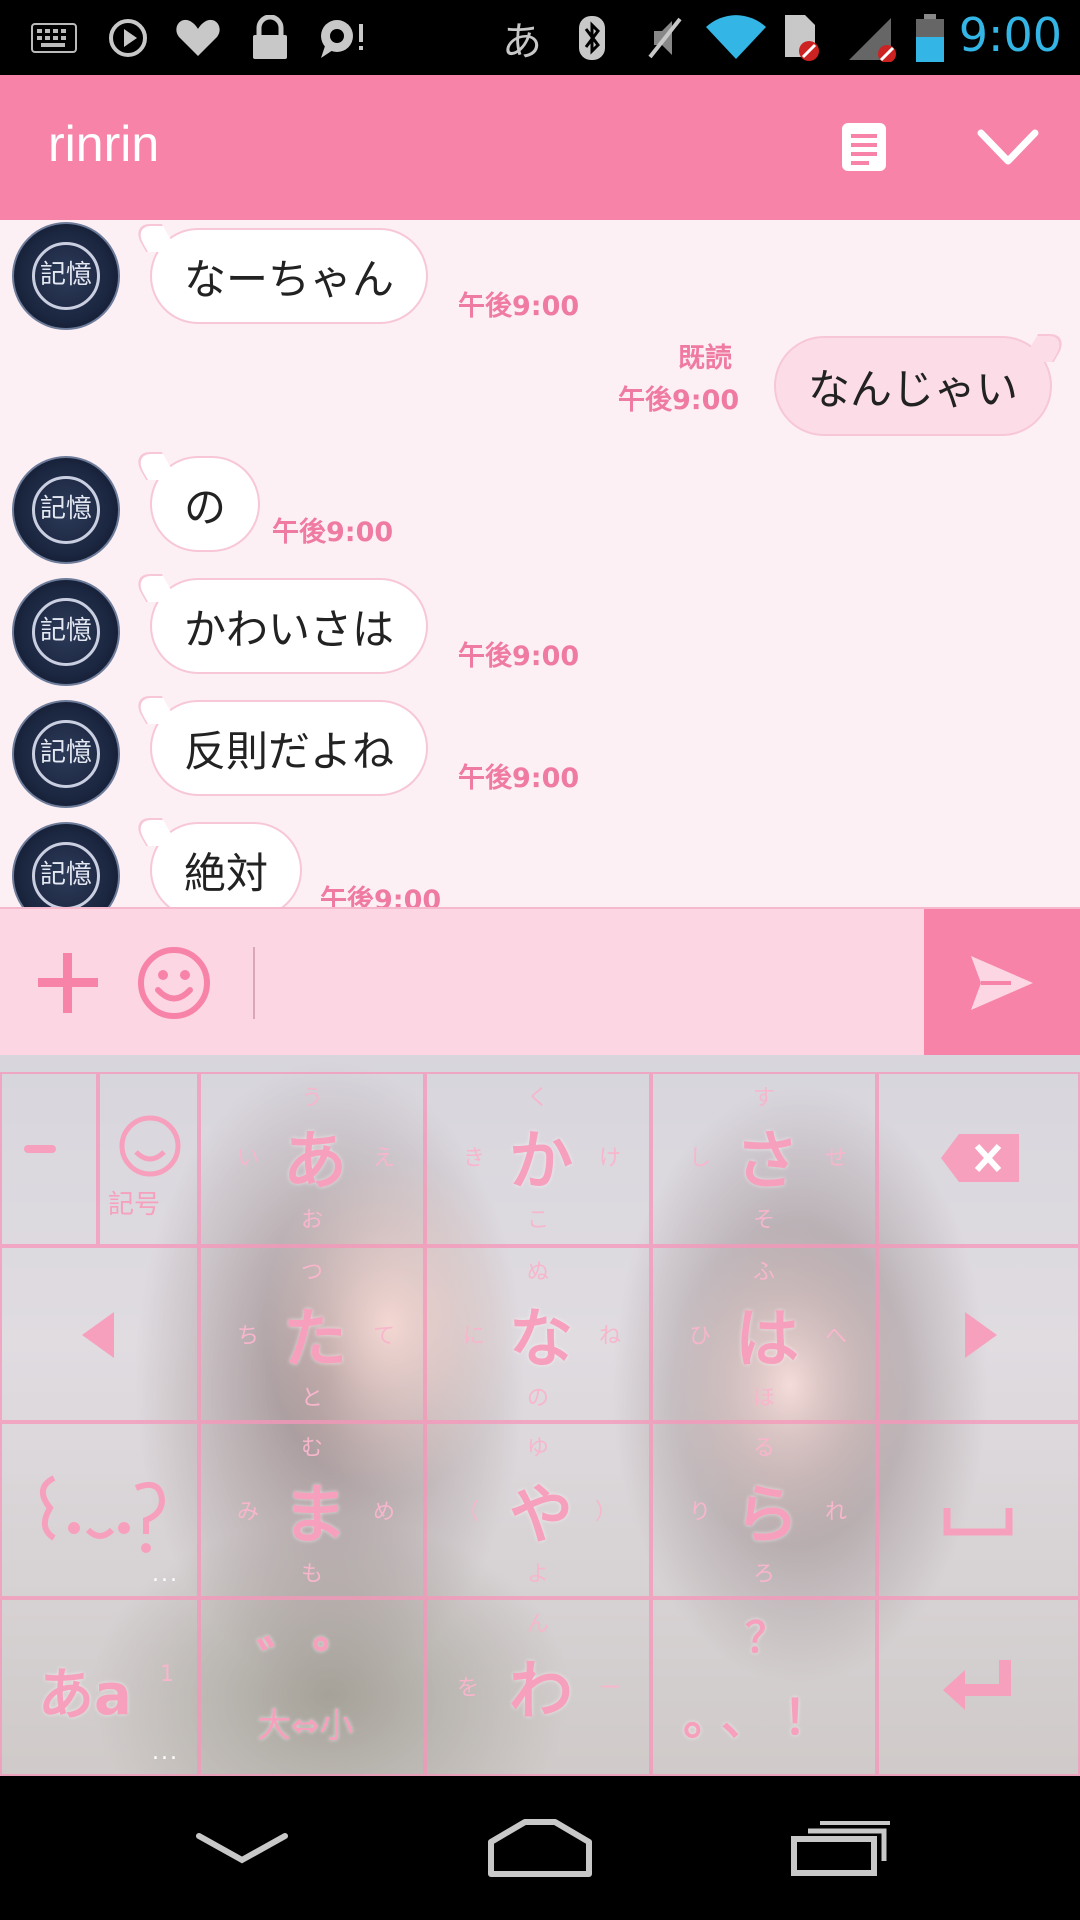  Describe the element at coordinates (312, 1159) in the screenshot. I see `key-a: あ う い え お` at that location.